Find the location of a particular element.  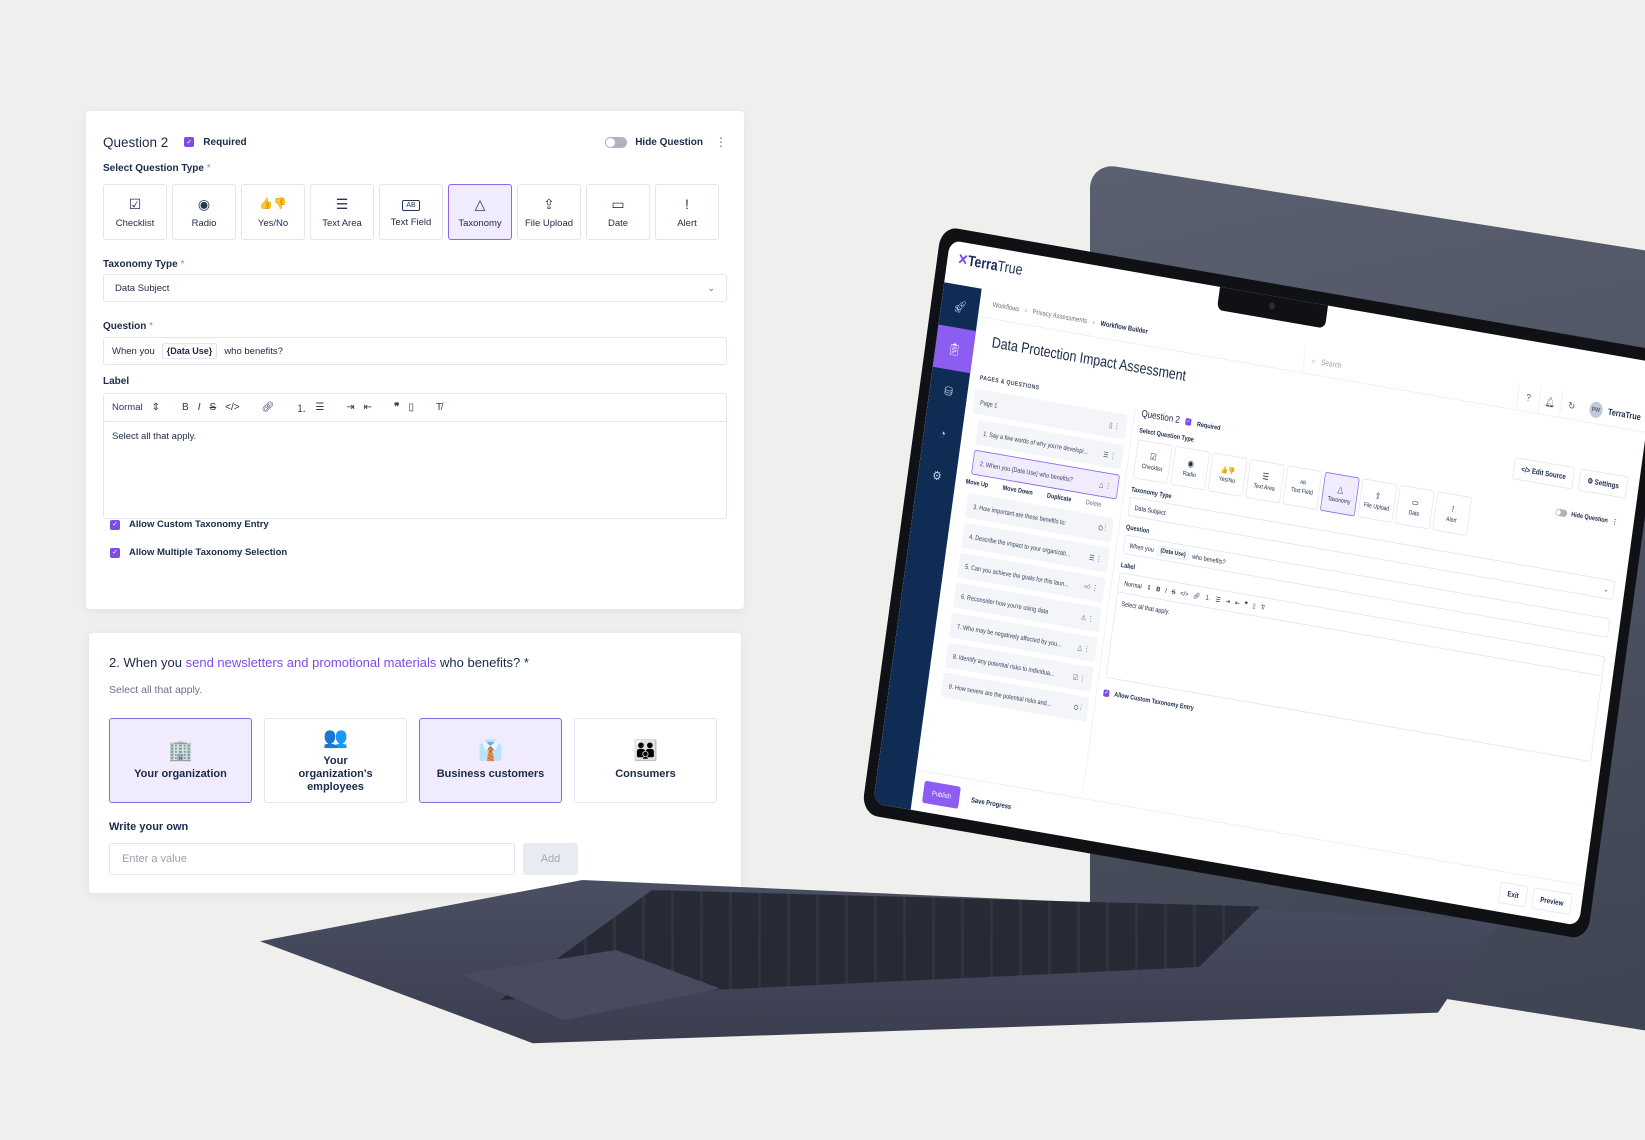

bold-icon: B is located at coordinates (185, 407).